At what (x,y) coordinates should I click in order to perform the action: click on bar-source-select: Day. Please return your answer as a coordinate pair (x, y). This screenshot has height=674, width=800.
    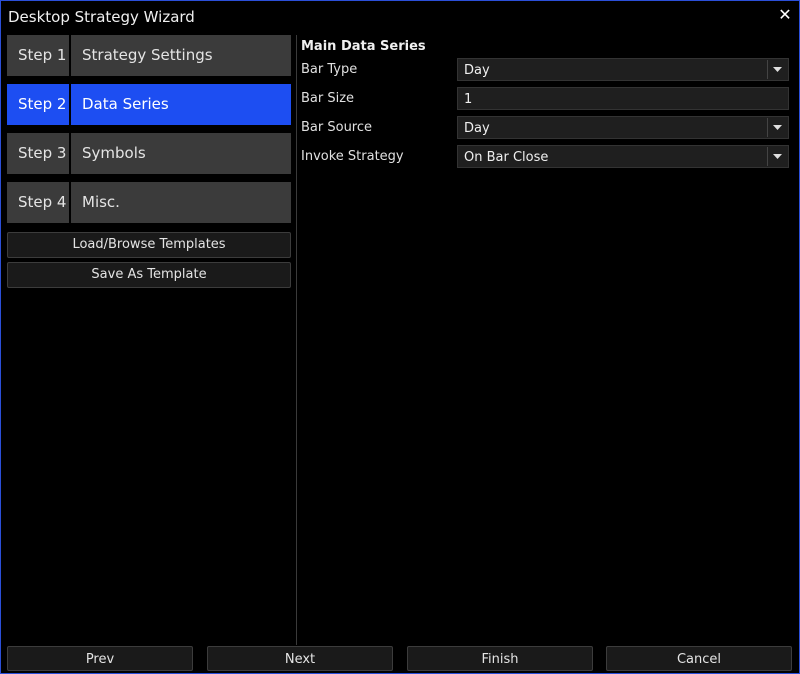
    Looking at the image, I should click on (623, 127).